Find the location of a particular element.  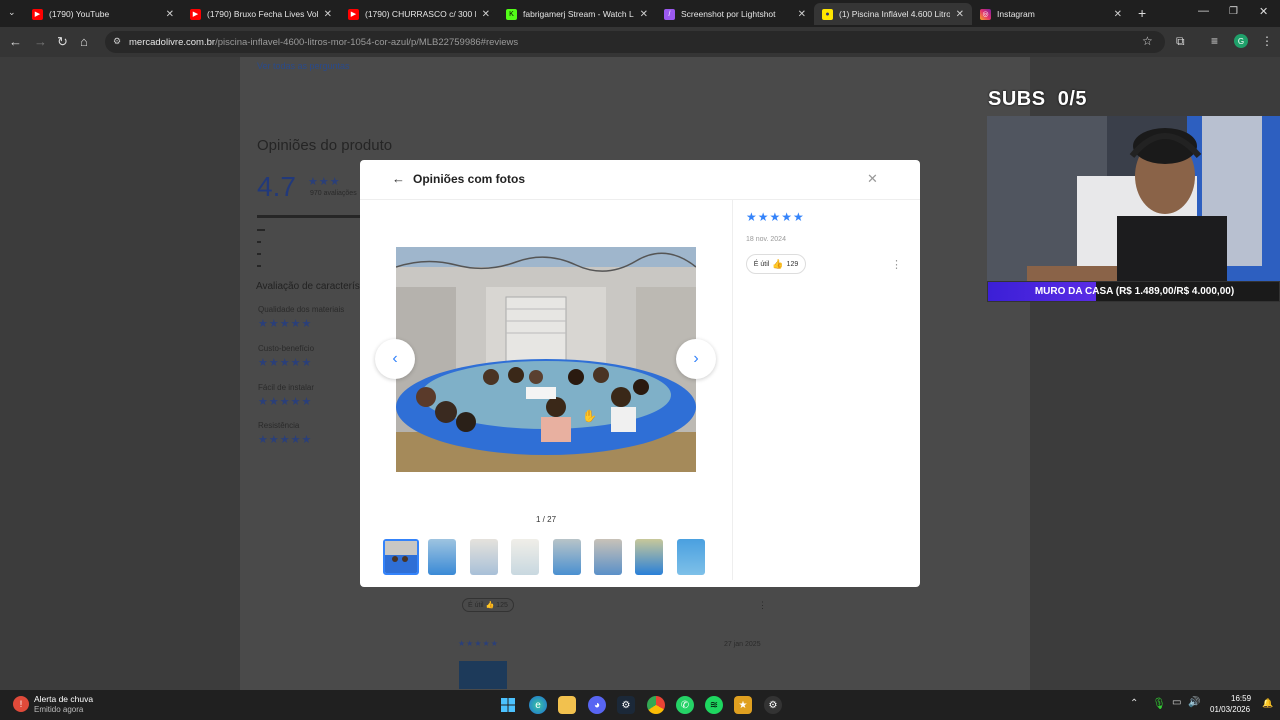

instagram-icon: ◎ is located at coordinates (985, 14).